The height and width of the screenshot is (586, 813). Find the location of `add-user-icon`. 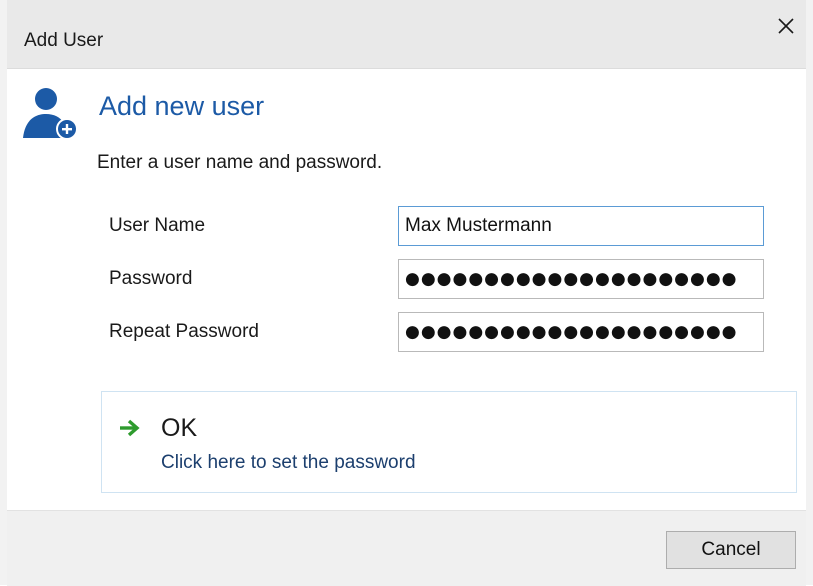

add-user-icon is located at coordinates (50, 114).